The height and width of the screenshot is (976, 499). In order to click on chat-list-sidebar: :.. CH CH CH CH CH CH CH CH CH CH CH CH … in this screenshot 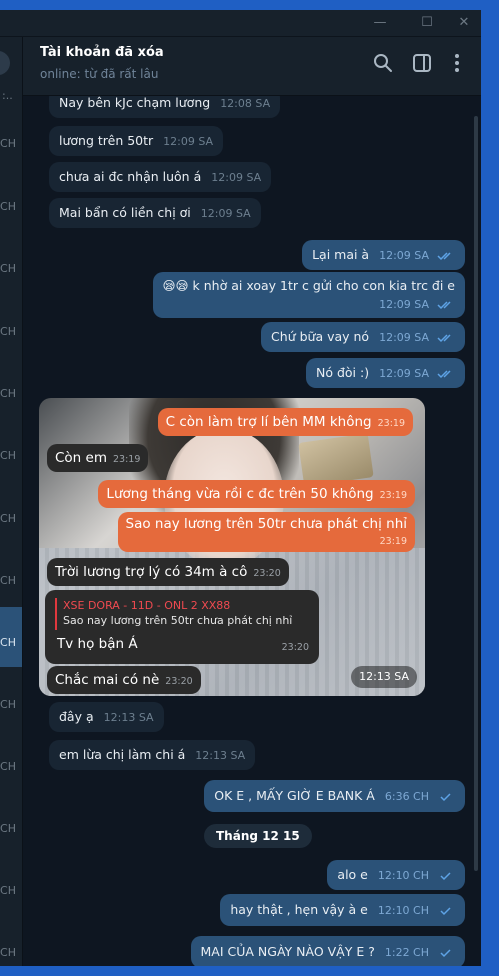, I will do `click(11, 501)`.